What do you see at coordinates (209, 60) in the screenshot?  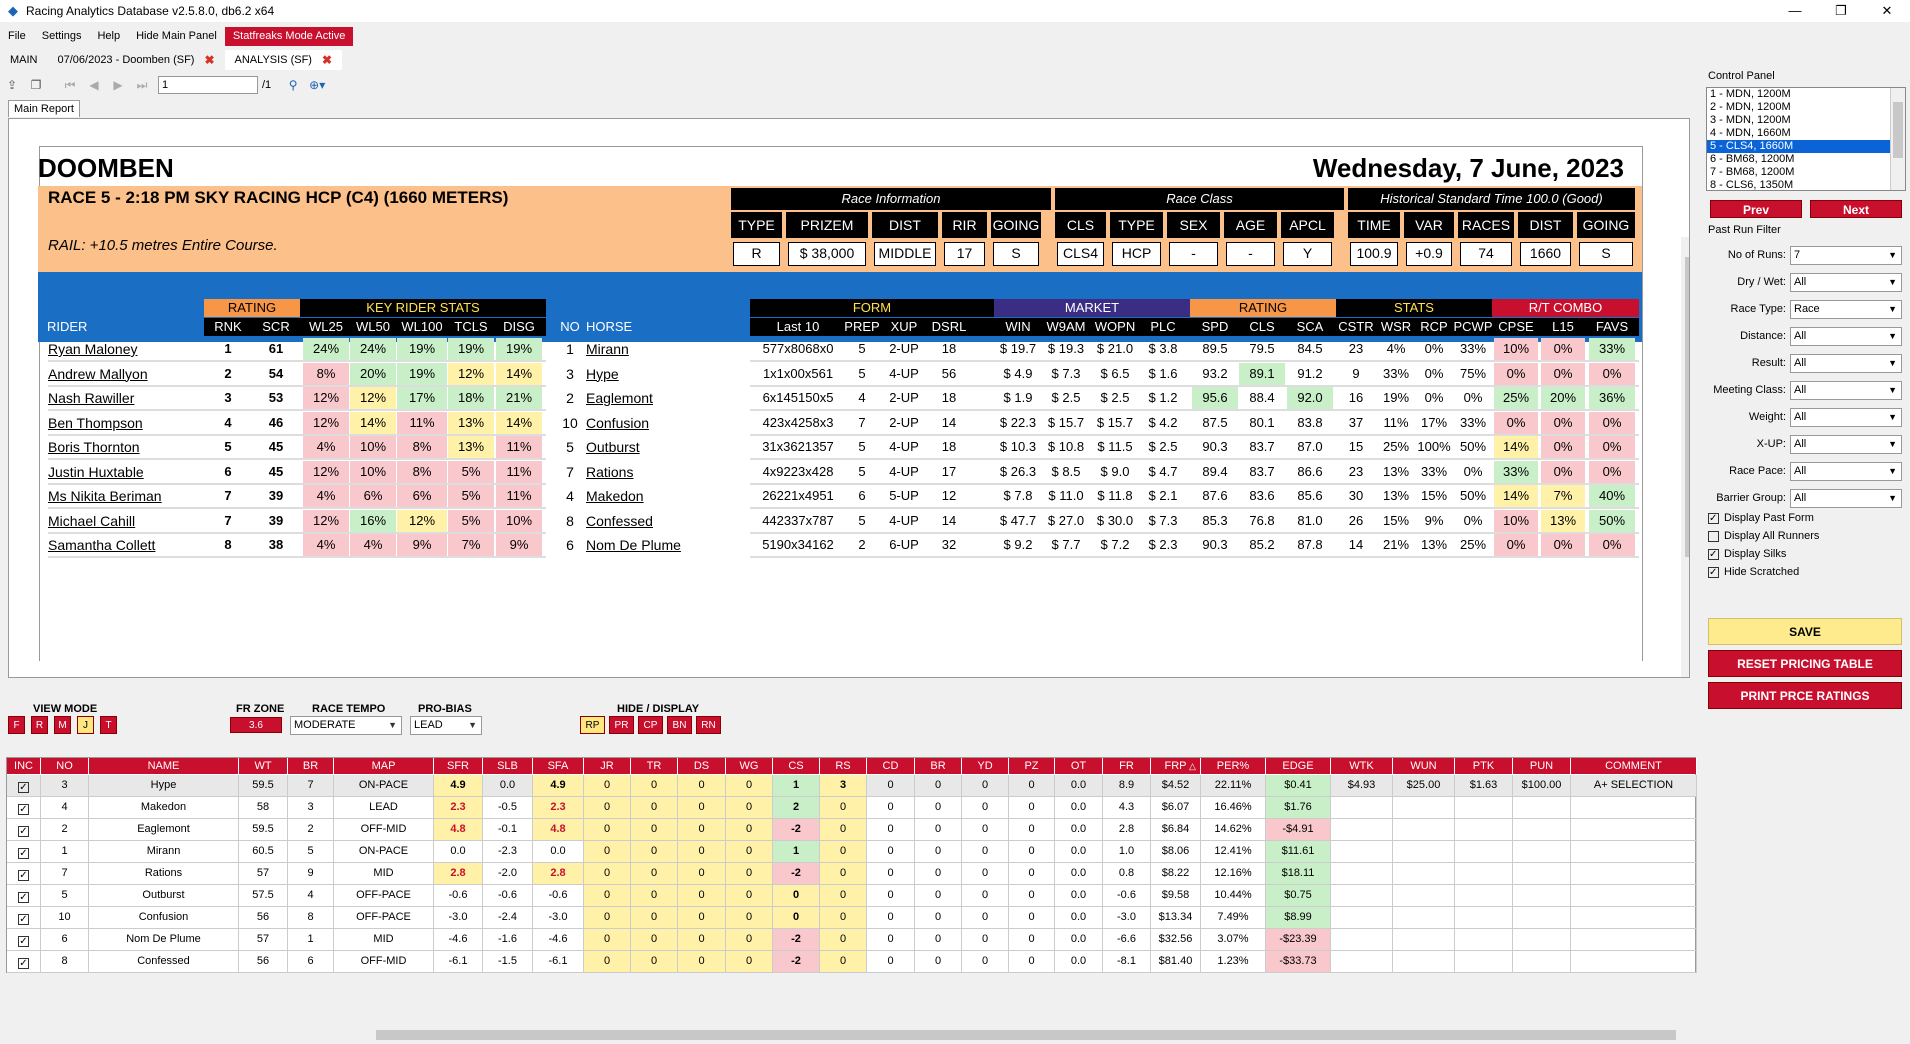 I see `close-tab-icon: ✖` at bounding box center [209, 60].